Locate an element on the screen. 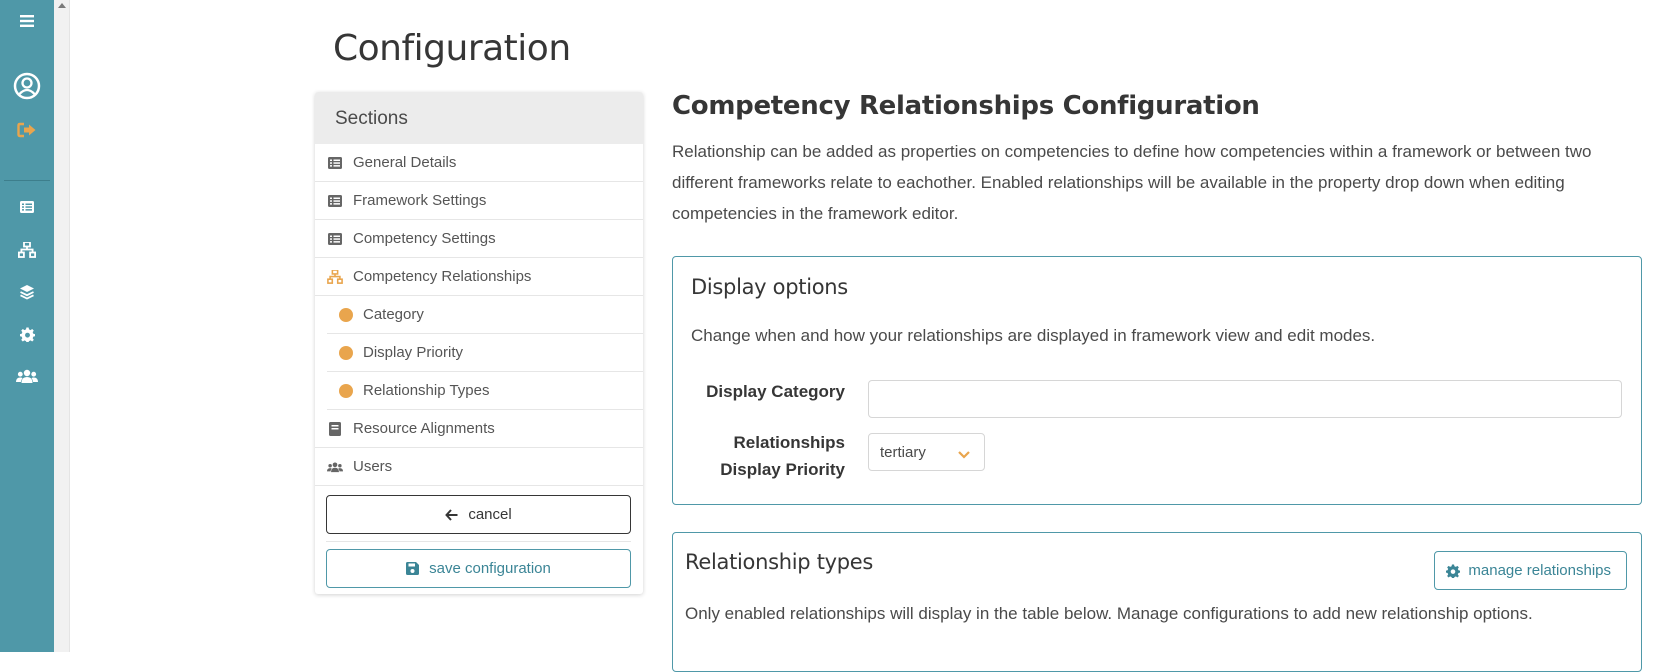 Image resolution: width=1656 pixels, height=672 pixels. scrollbar is located at coordinates (62, 326).